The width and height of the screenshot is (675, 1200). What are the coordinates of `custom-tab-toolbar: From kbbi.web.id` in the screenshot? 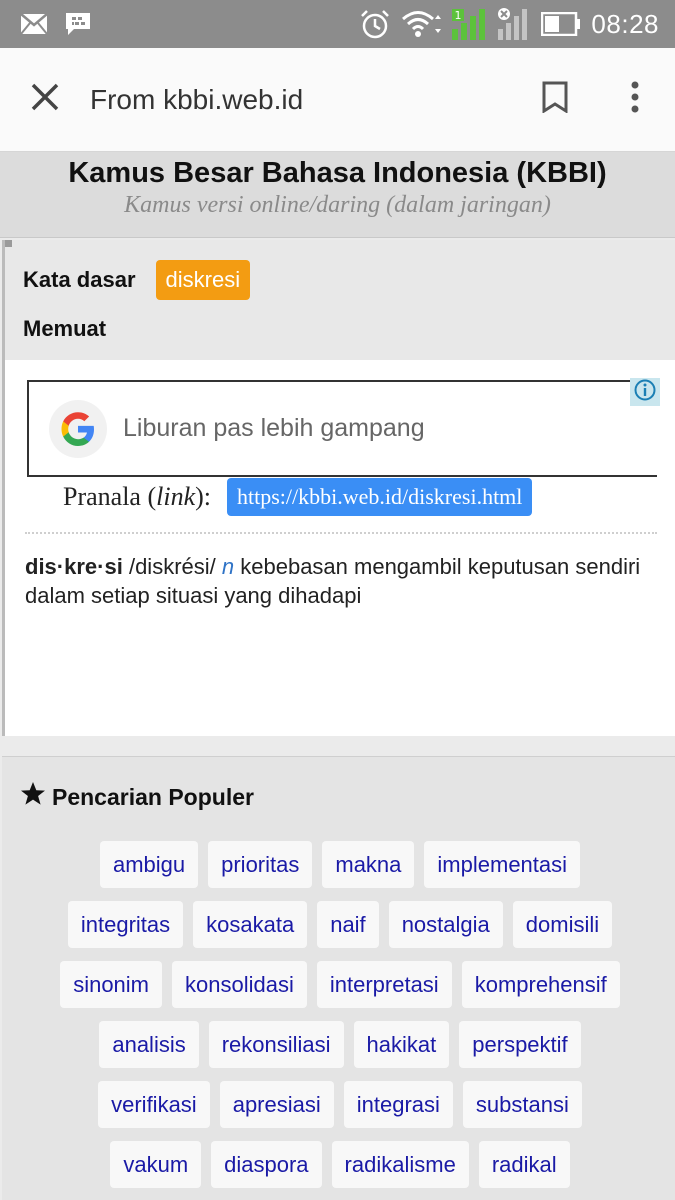 It's located at (337, 100).